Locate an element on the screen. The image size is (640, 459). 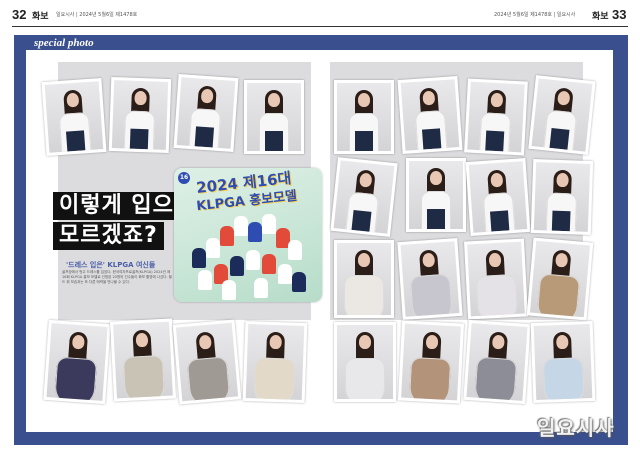
subheadline: '드레스 입은' KLPGA 여신들 is located at coordinates (111, 265).